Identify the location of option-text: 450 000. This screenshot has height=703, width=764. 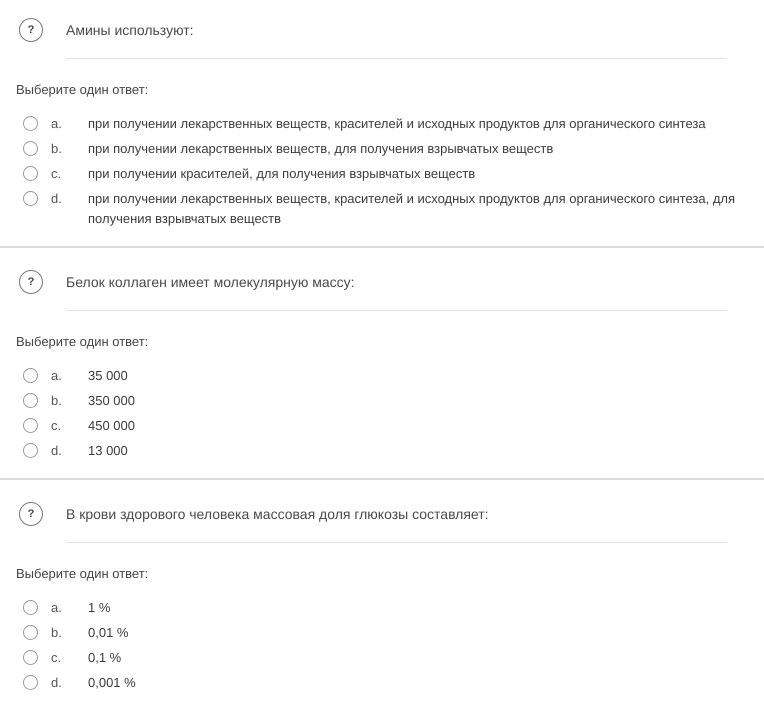
(111, 425).